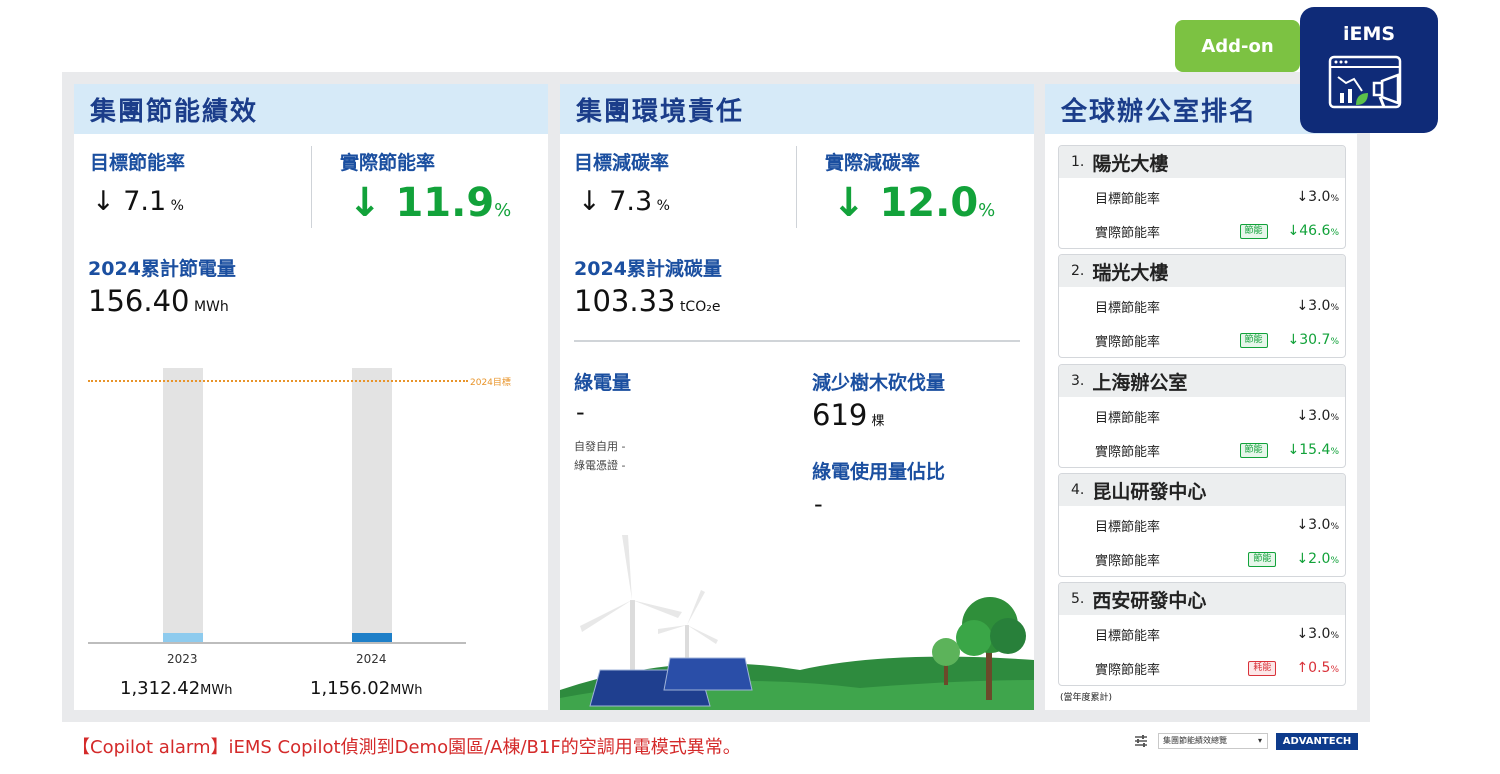 This screenshot has width=1500, height=774. What do you see at coordinates (138, 201) in the screenshot?
I see `target-saving-value: ↓ 7.1 %` at bounding box center [138, 201].